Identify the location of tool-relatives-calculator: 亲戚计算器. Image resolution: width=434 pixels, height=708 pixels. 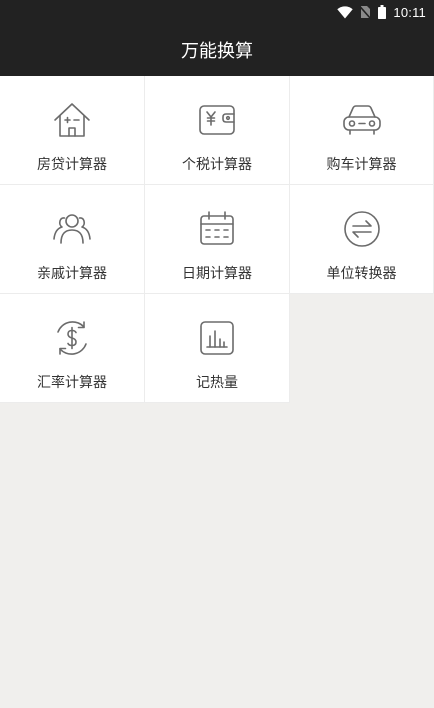
(72, 239).